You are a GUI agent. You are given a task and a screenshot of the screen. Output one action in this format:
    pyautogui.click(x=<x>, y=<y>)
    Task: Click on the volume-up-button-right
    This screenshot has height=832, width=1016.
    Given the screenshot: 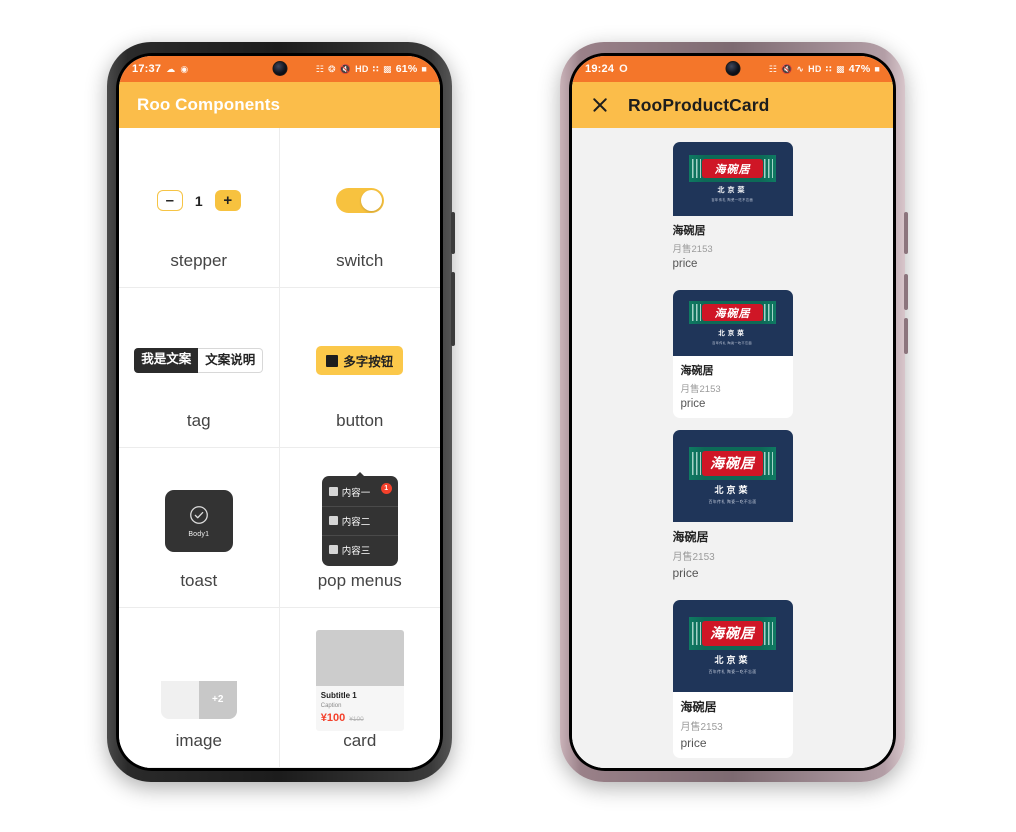 What is the action you would take?
    pyautogui.click(x=906, y=292)
    